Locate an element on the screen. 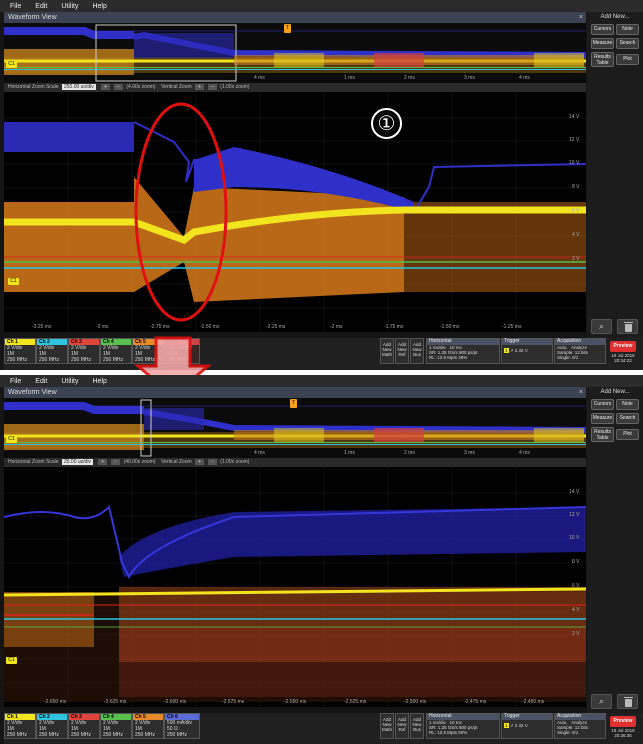 This screenshot has width=643, height=744. acq-single: Single: 0/1 is located at coordinates (568, 357).